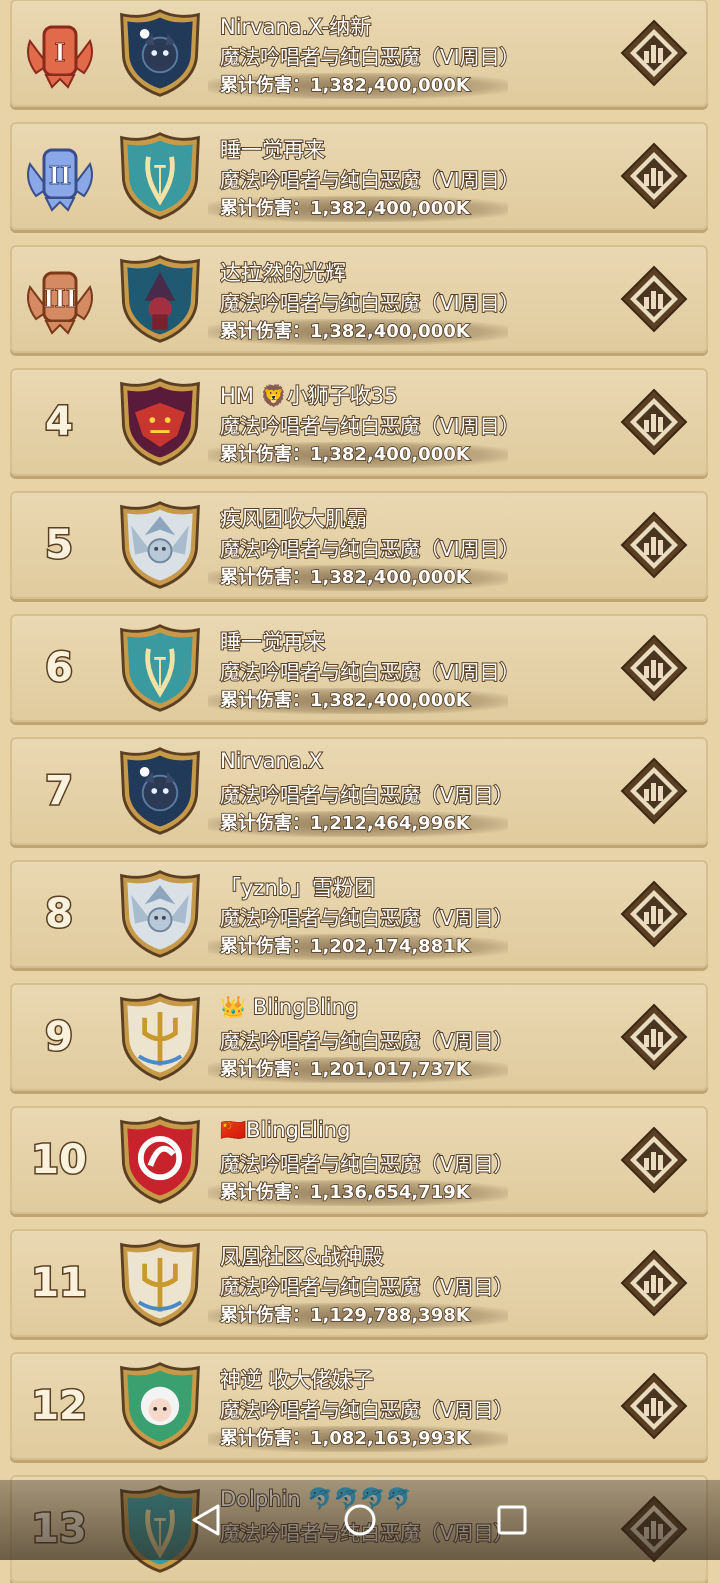 This screenshot has width=720, height=1583. I want to click on svg-text: II, so click(60, 175).